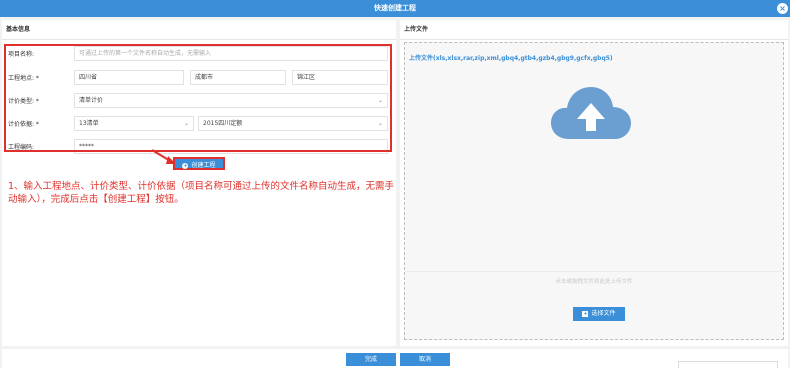 The width and height of the screenshot is (790, 368). I want to click on choose-file-label: 选择文件, so click(603, 313).